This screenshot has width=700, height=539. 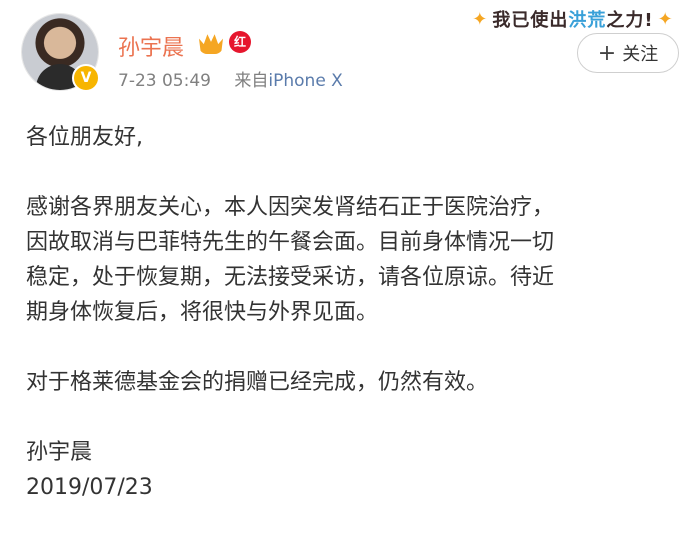 What do you see at coordinates (202, 312) in the screenshot?
I see `post-line: 期身体恢复后，将很快与外界见面。` at bounding box center [202, 312].